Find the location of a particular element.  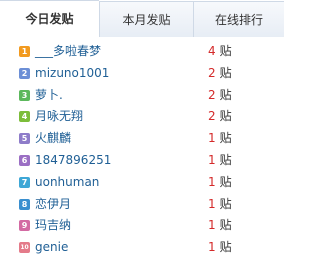

list-item: 7 uonhuman 1贴 is located at coordinates (142, 183).